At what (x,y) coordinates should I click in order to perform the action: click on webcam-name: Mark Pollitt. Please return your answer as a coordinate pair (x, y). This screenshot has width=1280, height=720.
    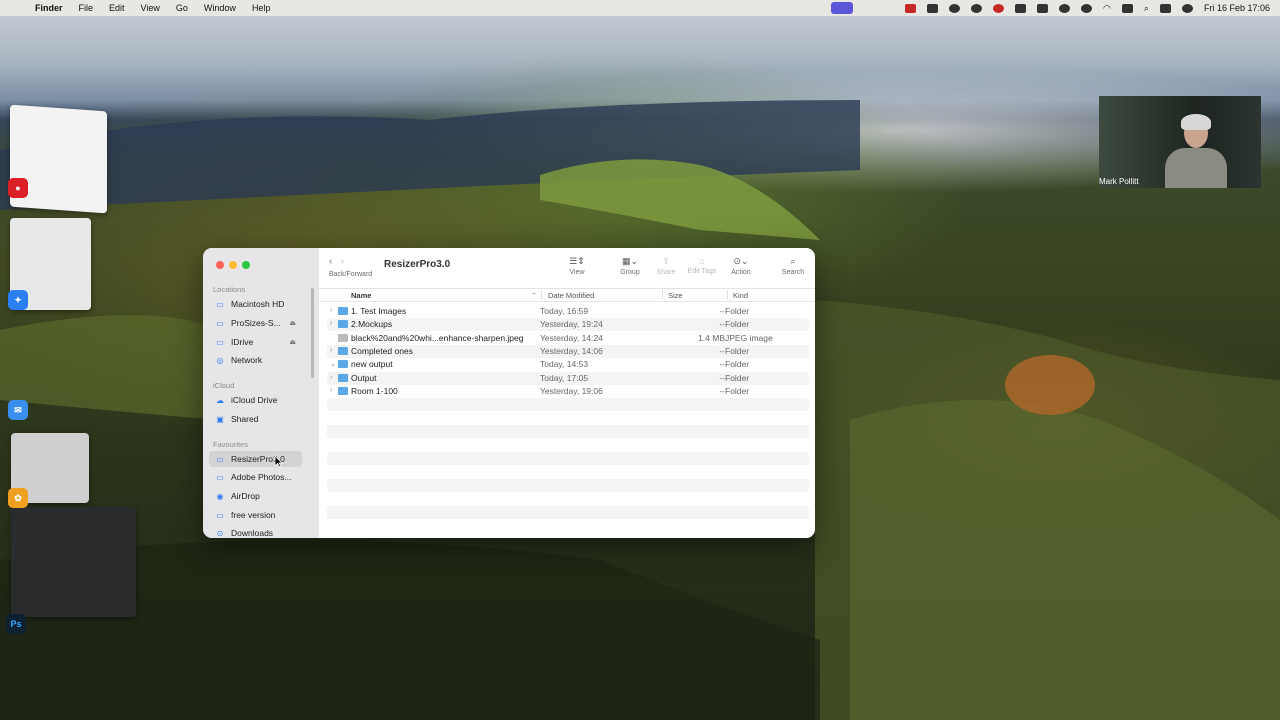
    Looking at the image, I should click on (1119, 181).